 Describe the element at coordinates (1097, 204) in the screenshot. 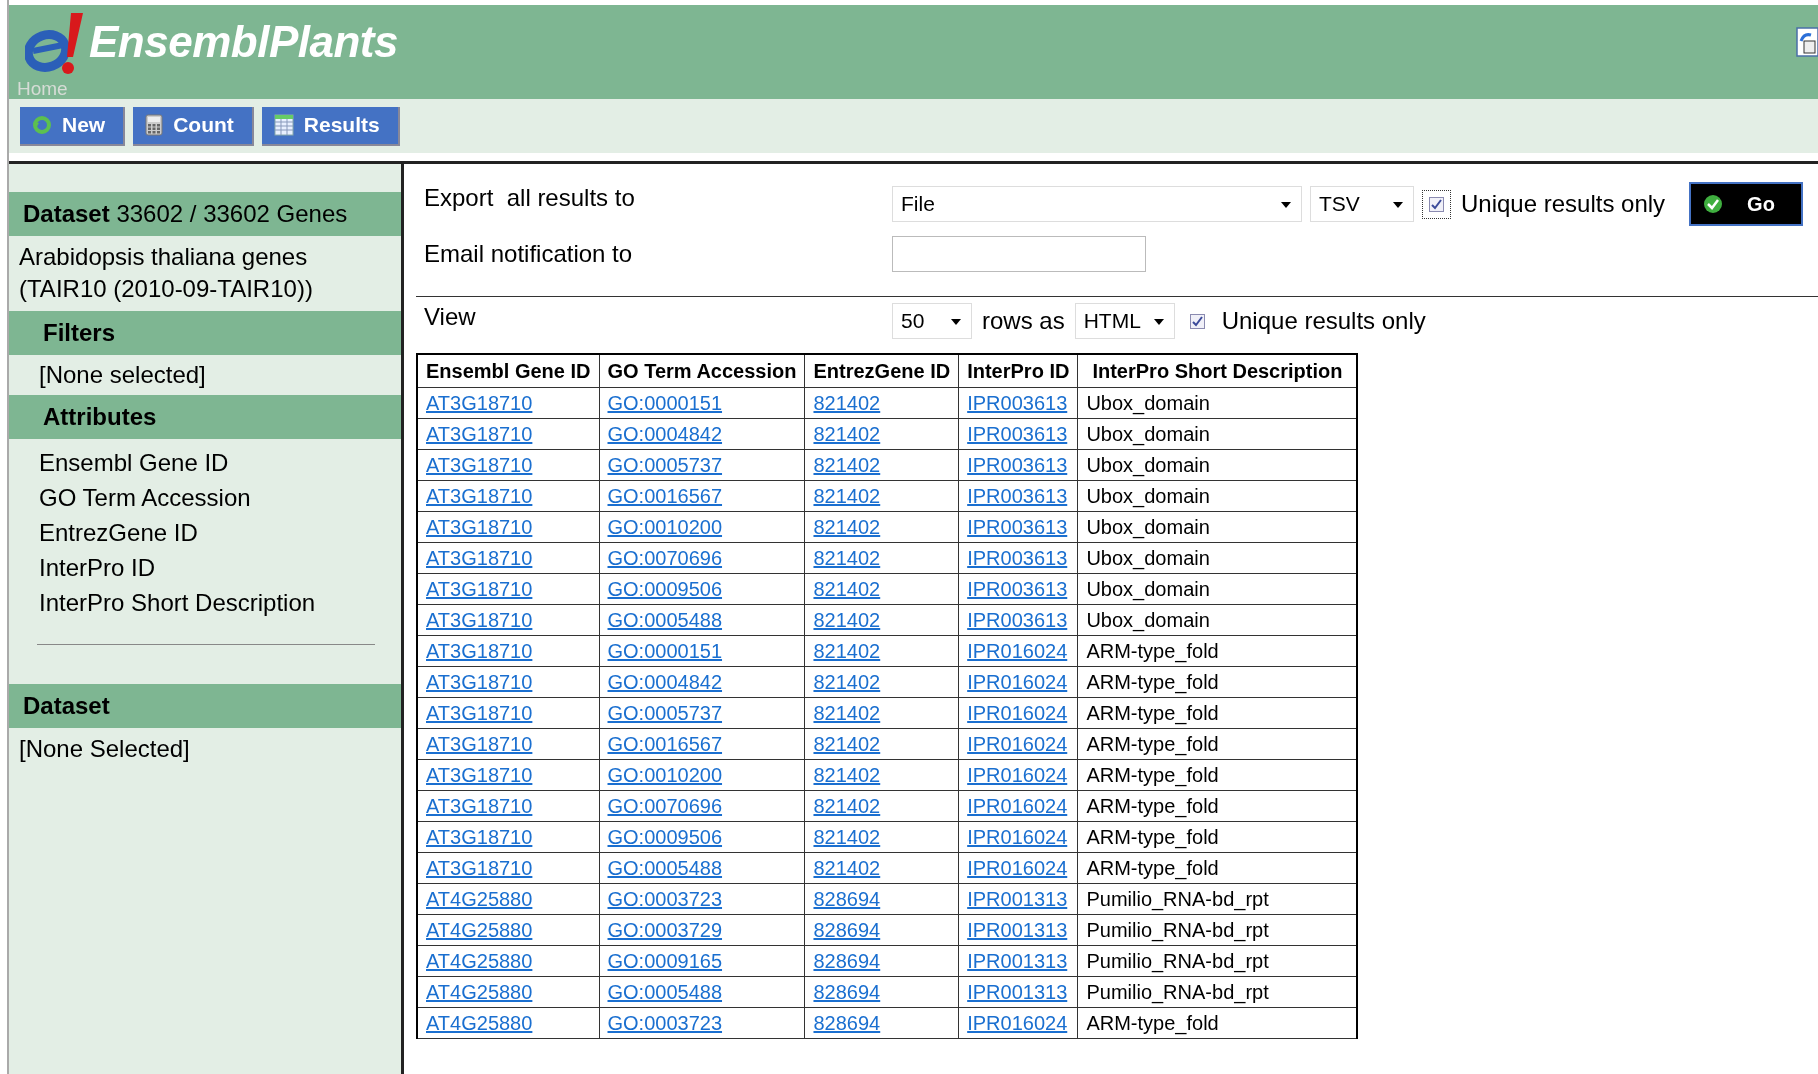

I see `destination-select: File` at that location.